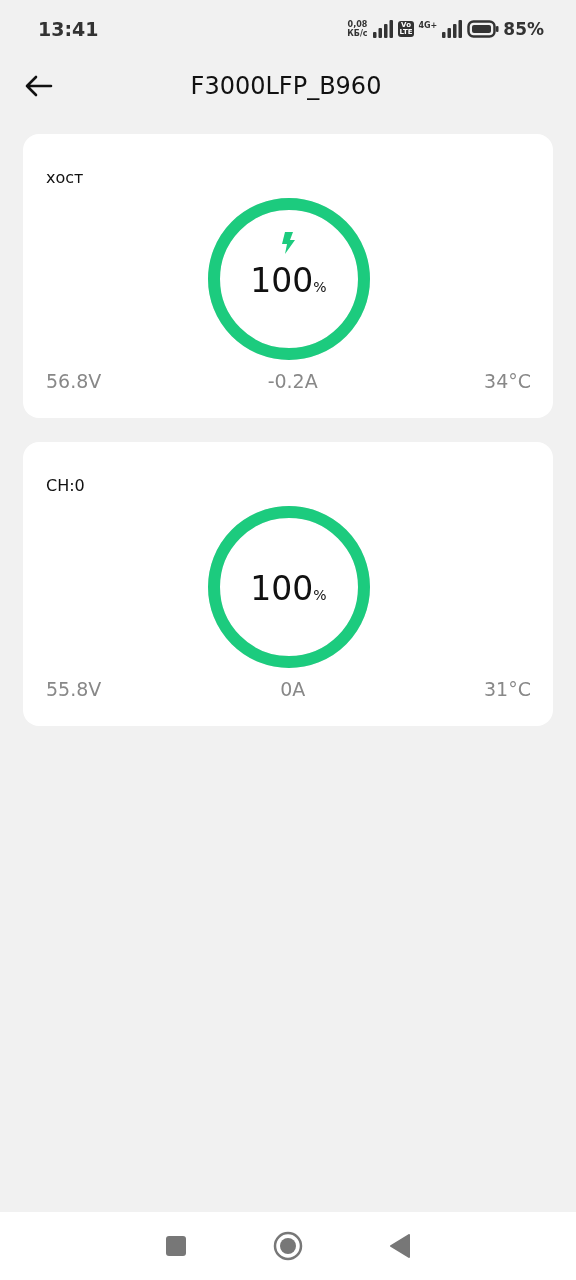 This screenshot has height=1280, width=576. What do you see at coordinates (428, 25) in the screenshot?
I see `network-type: 4G+` at bounding box center [428, 25].